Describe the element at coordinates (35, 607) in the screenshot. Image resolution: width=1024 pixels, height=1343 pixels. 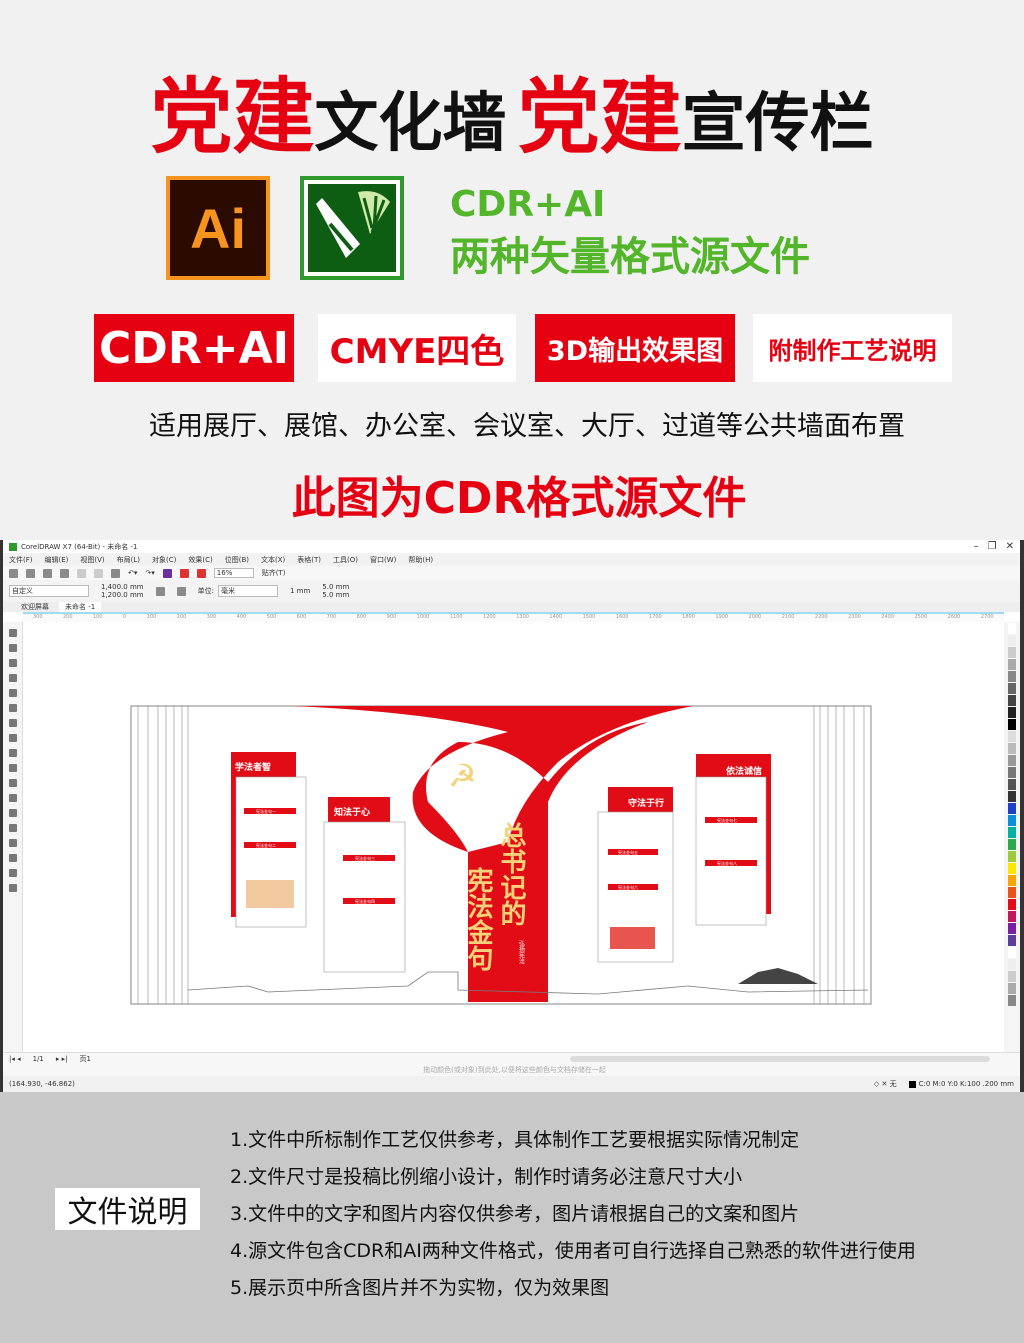
I see `tab-welcome: 欢迎屏幕` at that location.